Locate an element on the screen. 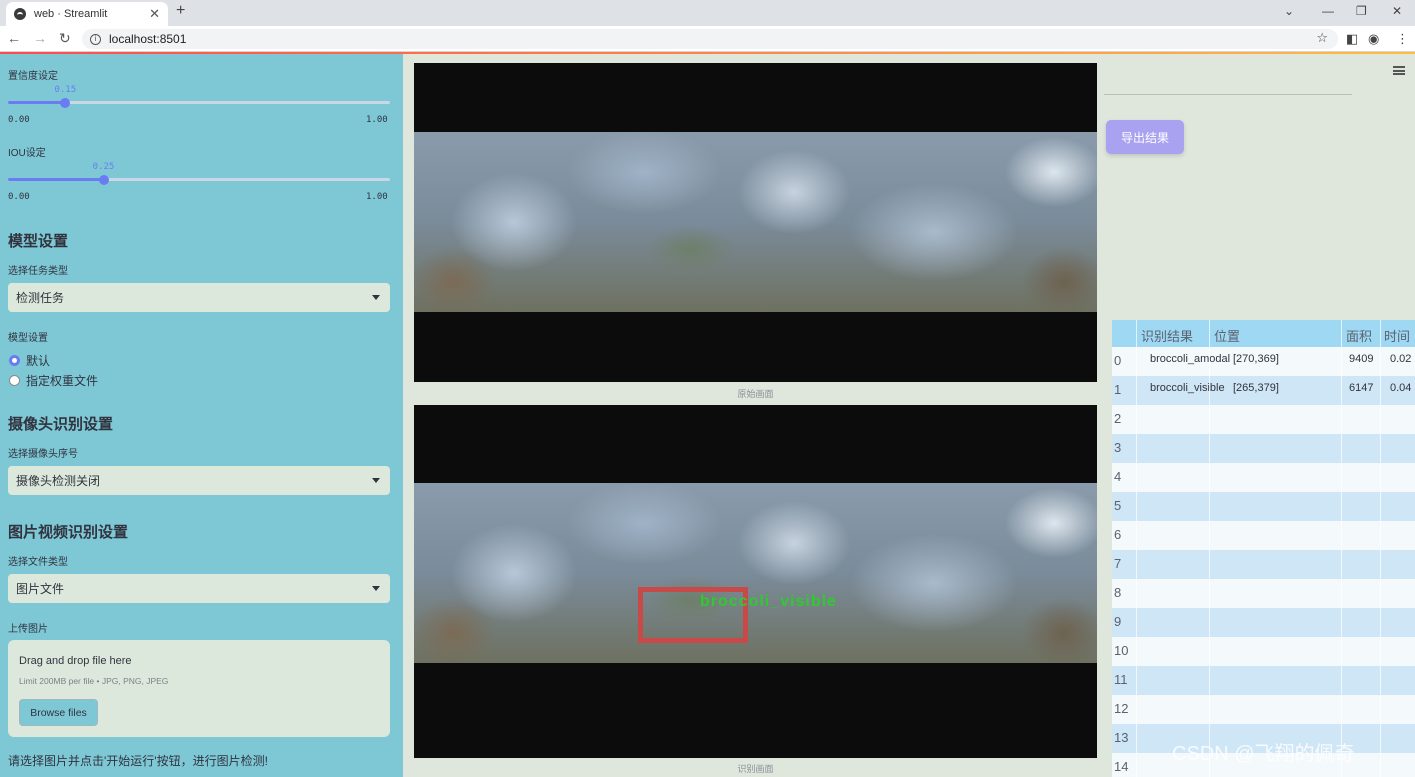 Image resolution: width=1415 pixels, height=777 pixels. site-info-icon: i is located at coordinates (95, 39).